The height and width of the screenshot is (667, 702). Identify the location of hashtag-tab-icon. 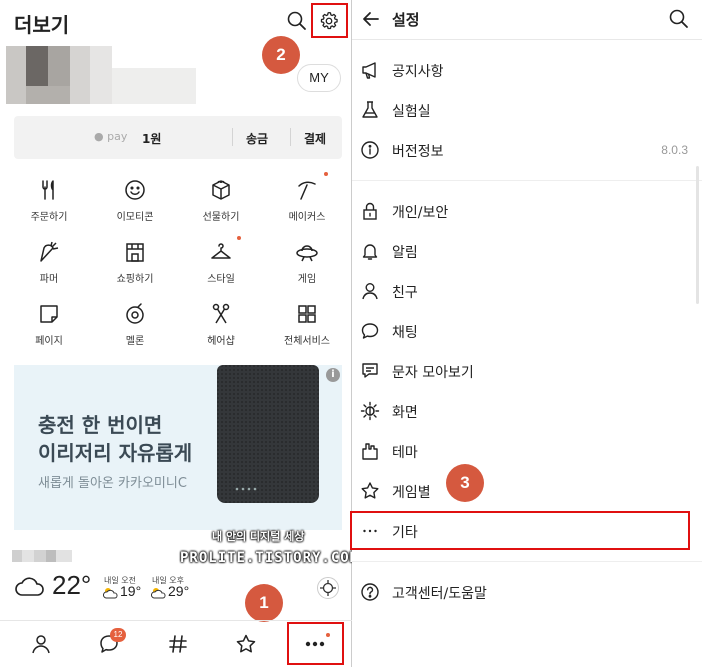
(178, 644).